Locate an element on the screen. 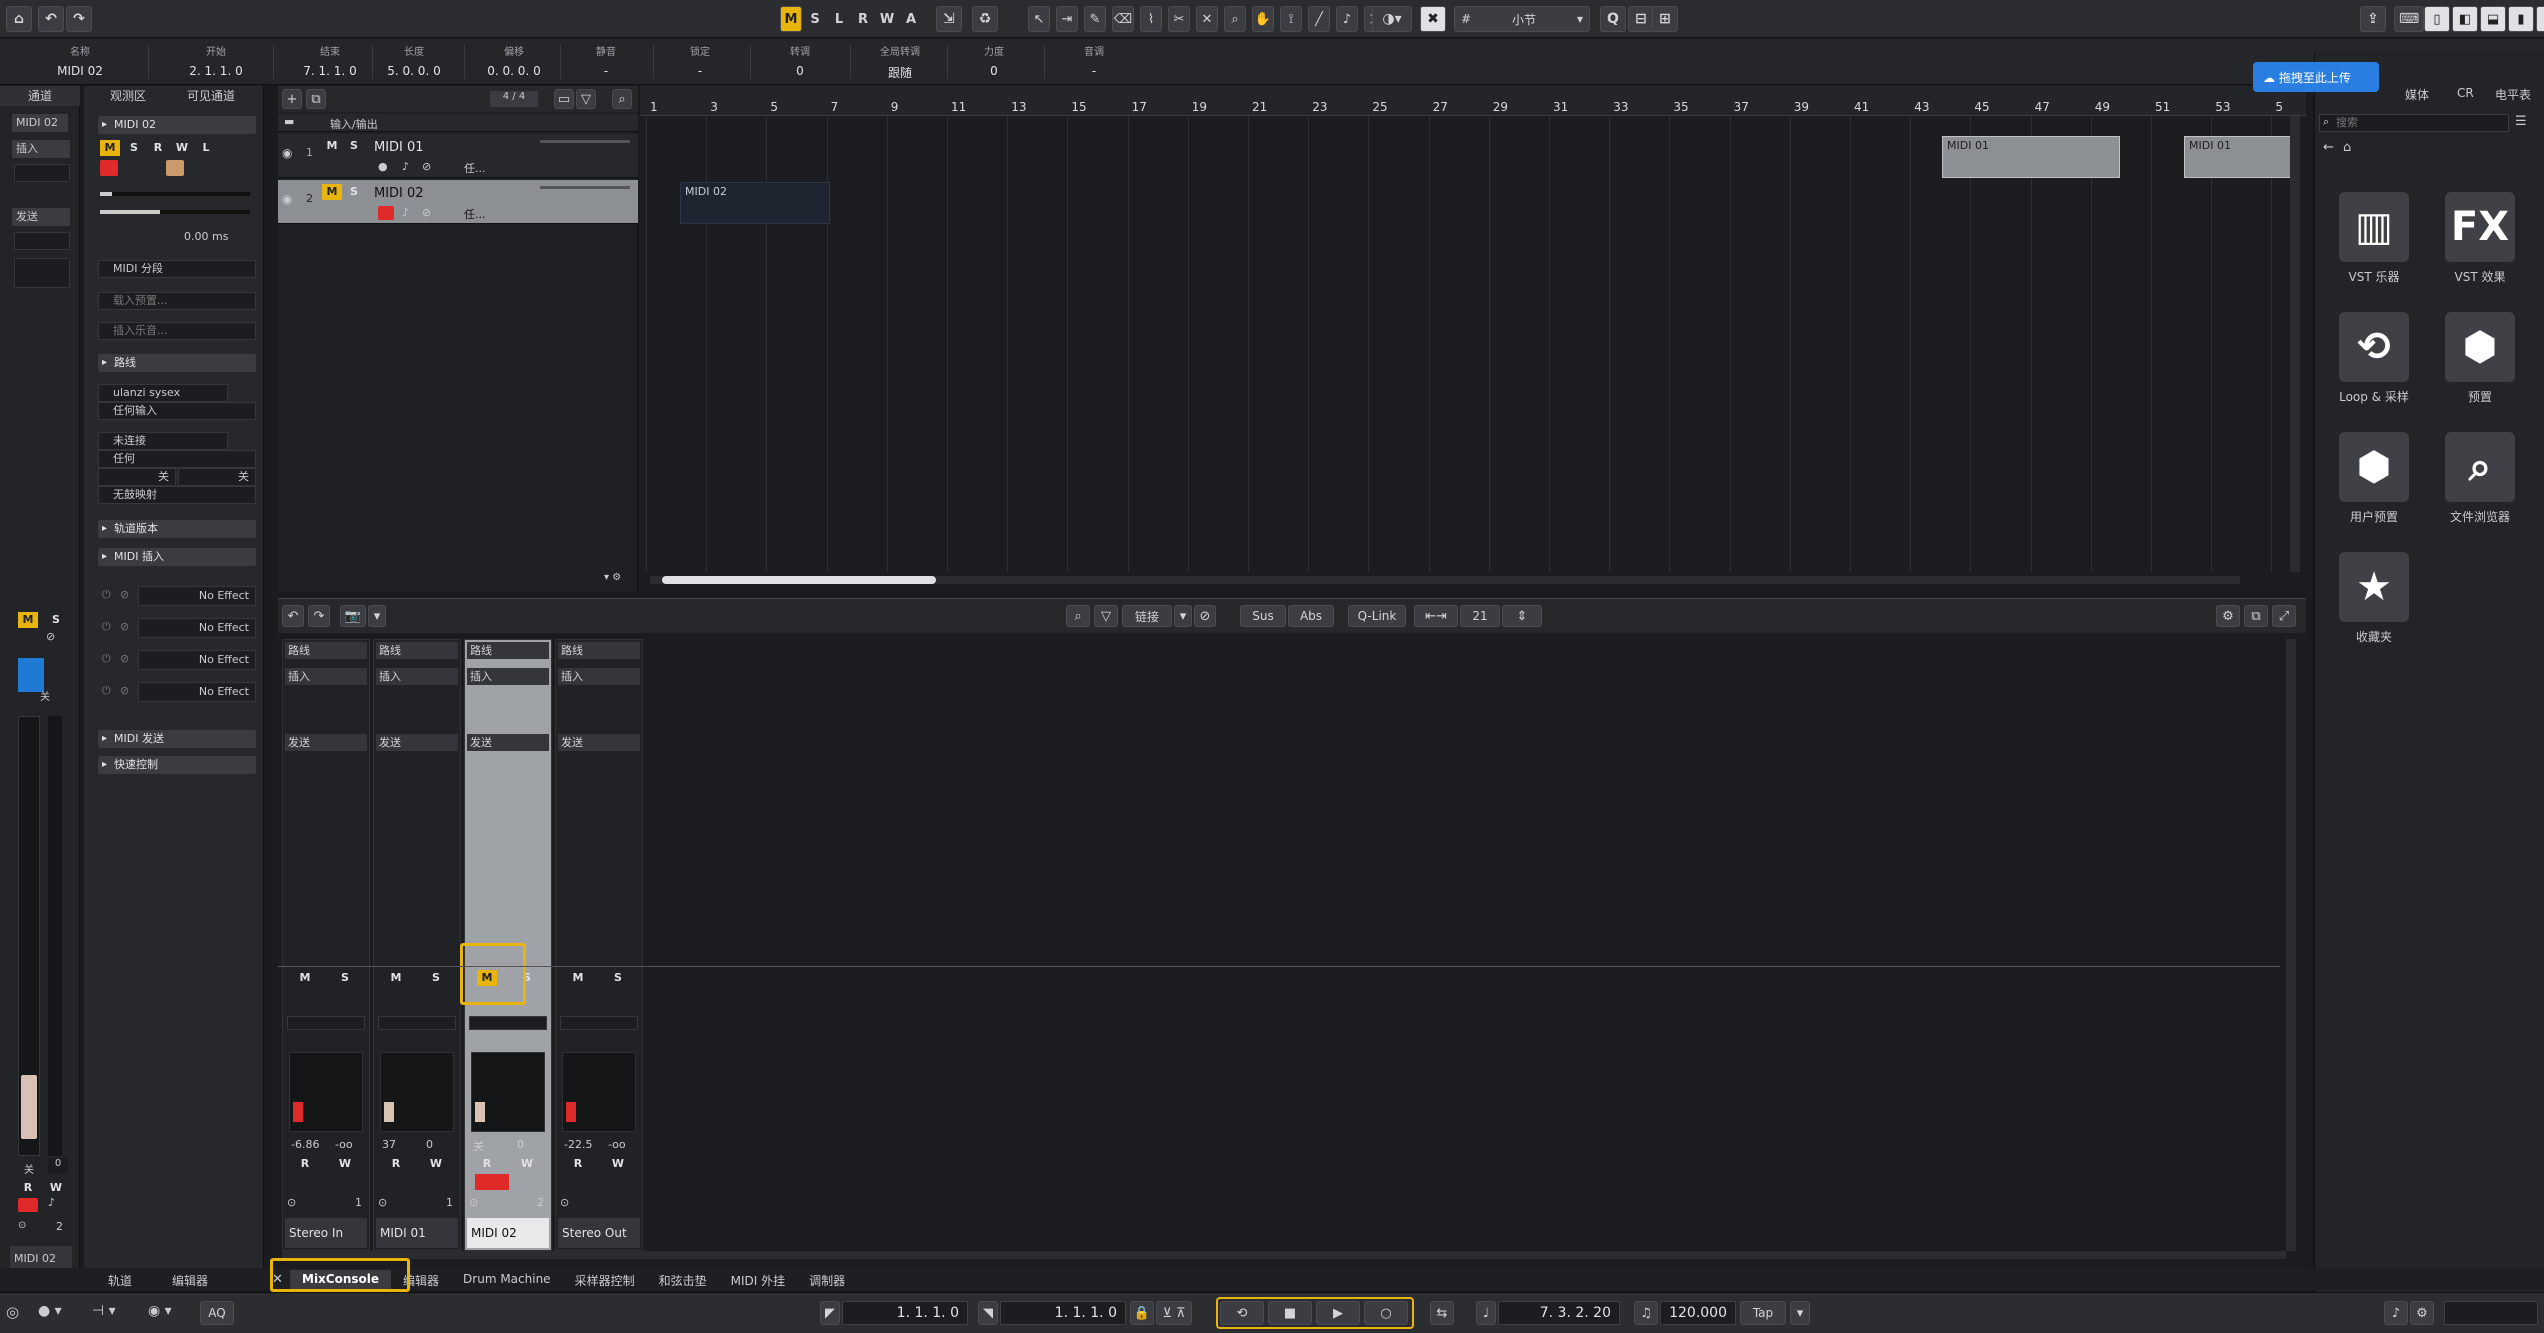 This screenshot has width=2544, height=1333. quantize-preset-icon: ⊟ is located at coordinates (1641, 19).